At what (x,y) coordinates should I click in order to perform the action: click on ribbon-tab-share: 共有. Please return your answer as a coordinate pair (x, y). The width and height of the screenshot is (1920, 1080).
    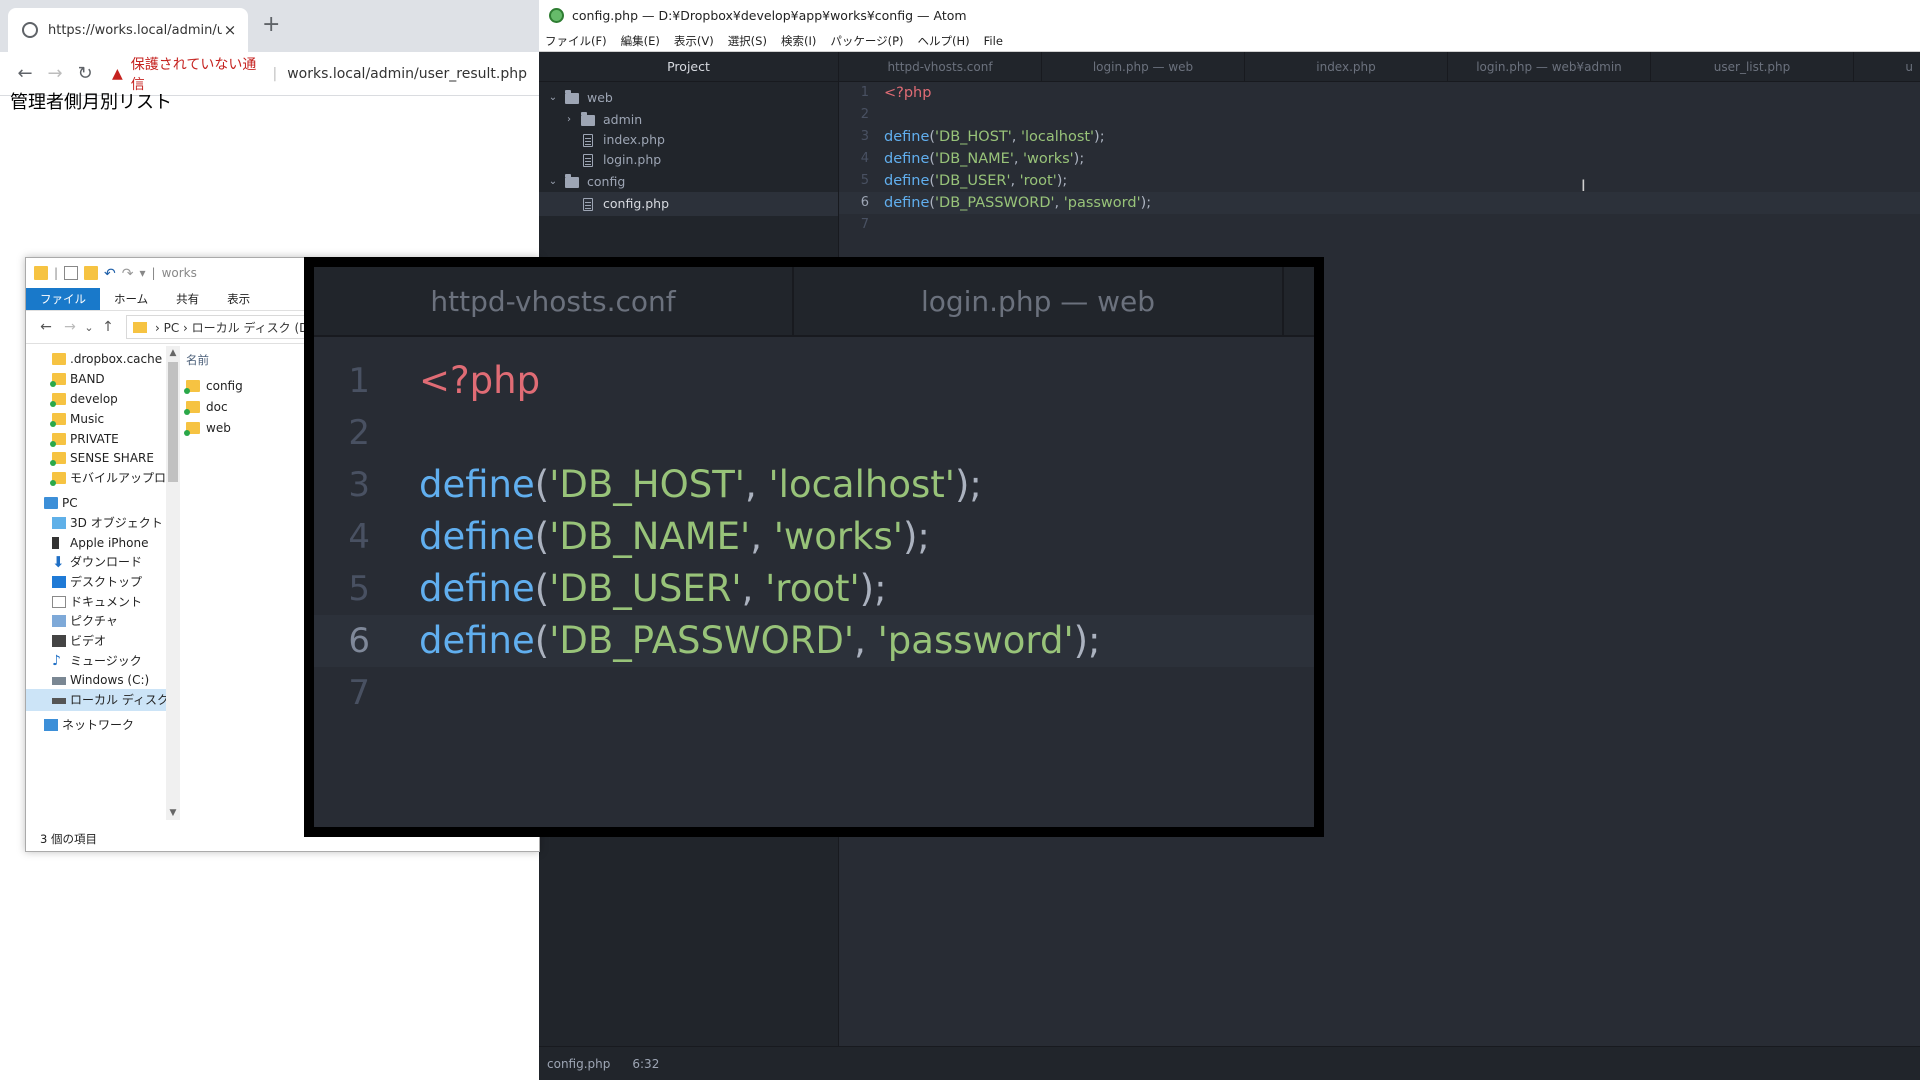
    Looking at the image, I should click on (187, 299).